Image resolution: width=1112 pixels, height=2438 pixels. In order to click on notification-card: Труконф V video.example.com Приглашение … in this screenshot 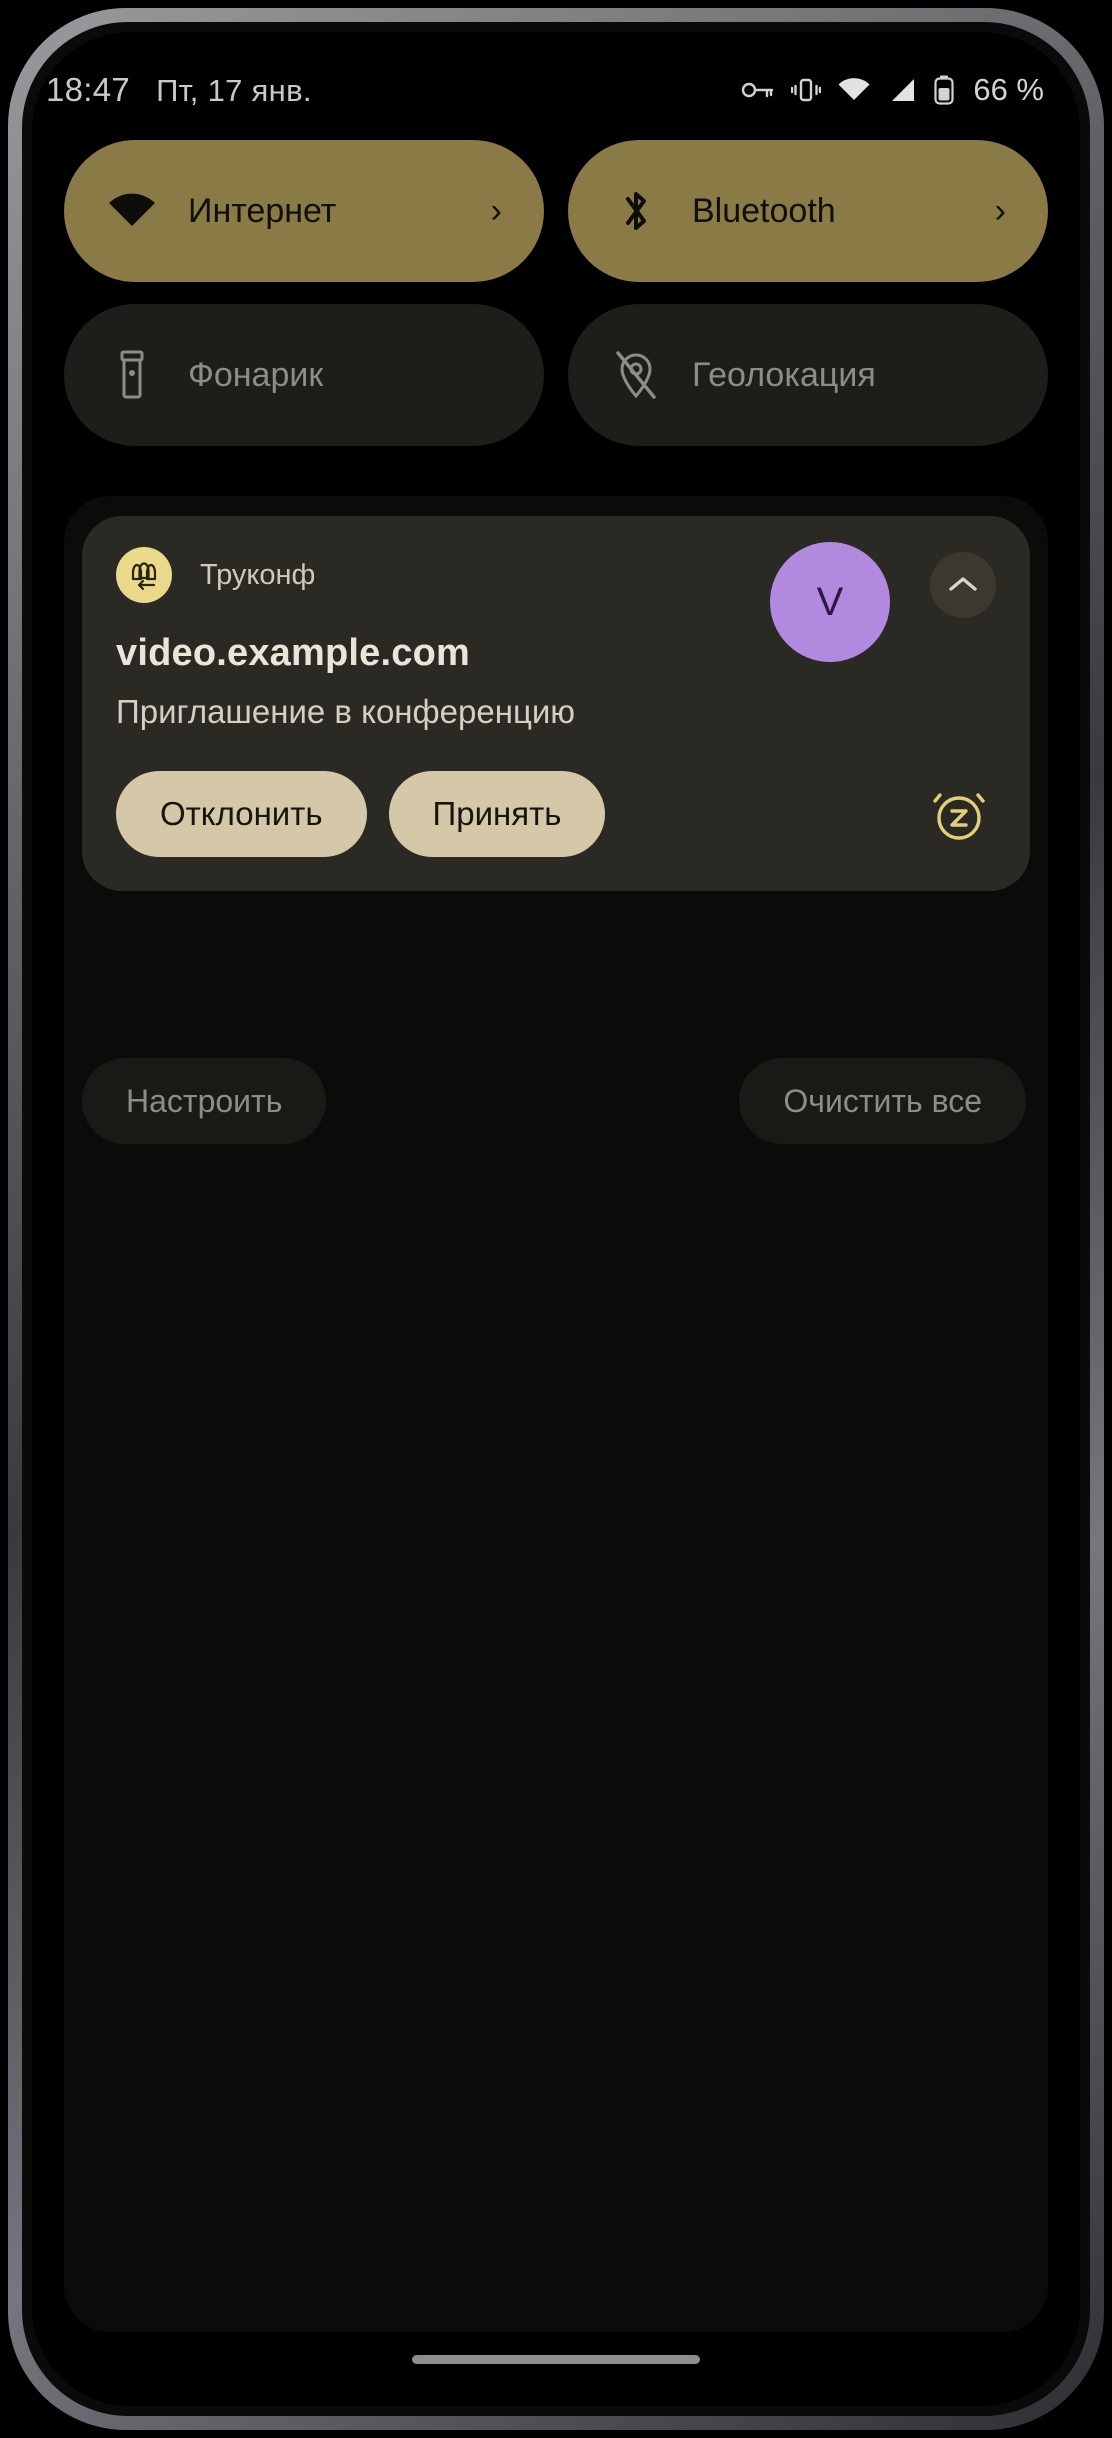, I will do `click(556, 703)`.